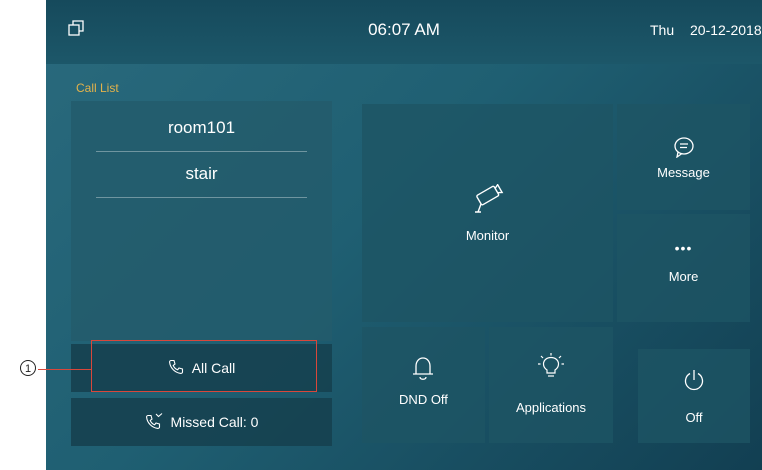  Describe the element at coordinates (28, 368) in the screenshot. I see `annotation-number: 1` at that location.